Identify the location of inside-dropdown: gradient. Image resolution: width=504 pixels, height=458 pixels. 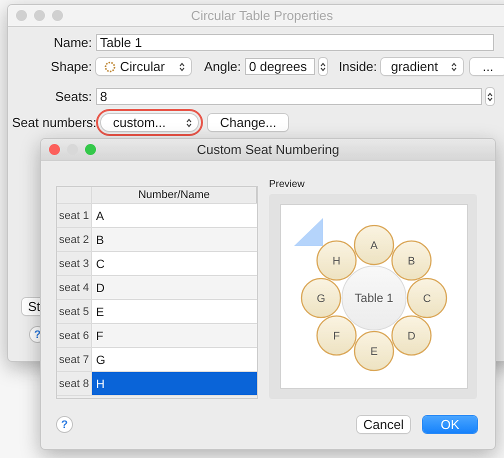
(422, 66).